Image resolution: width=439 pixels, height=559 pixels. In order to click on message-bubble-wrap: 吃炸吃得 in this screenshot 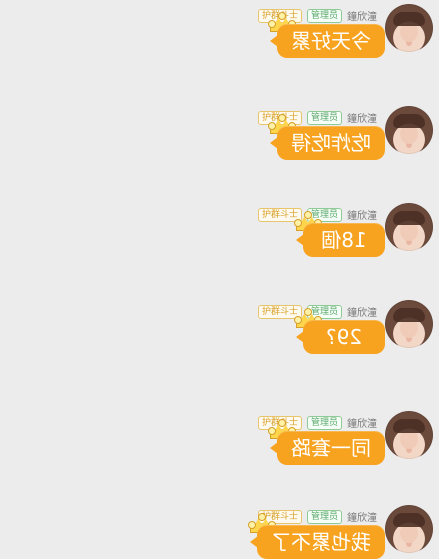, I will do `click(326, 137)`.